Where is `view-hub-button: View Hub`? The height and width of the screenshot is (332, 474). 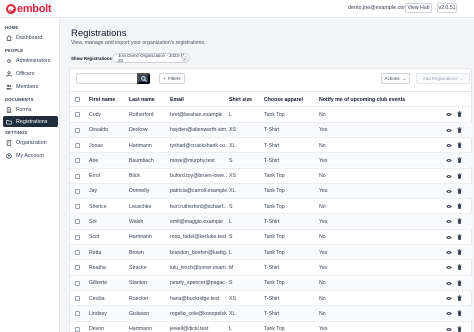 view-hub-button: View Hub is located at coordinates (418, 8).